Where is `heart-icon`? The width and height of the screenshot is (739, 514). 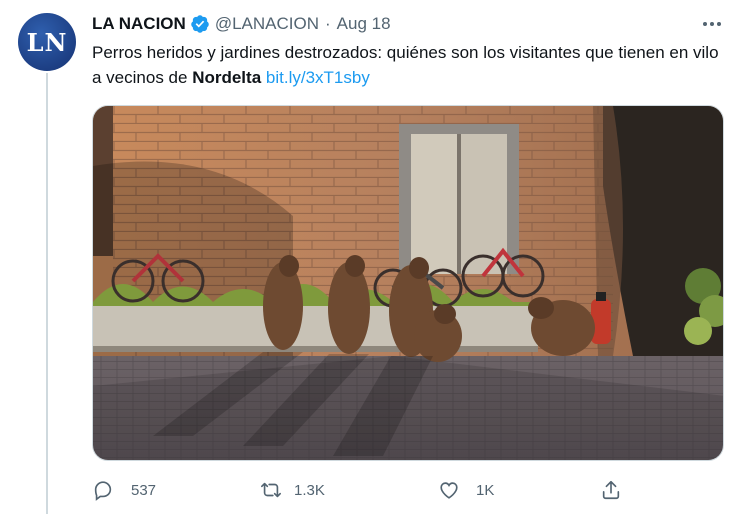 heart-icon is located at coordinates (449, 490).